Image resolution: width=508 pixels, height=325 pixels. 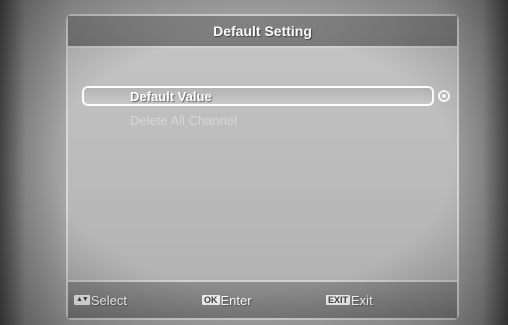 I want to click on hint-exit: EXIT Exit, so click(x=349, y=300).